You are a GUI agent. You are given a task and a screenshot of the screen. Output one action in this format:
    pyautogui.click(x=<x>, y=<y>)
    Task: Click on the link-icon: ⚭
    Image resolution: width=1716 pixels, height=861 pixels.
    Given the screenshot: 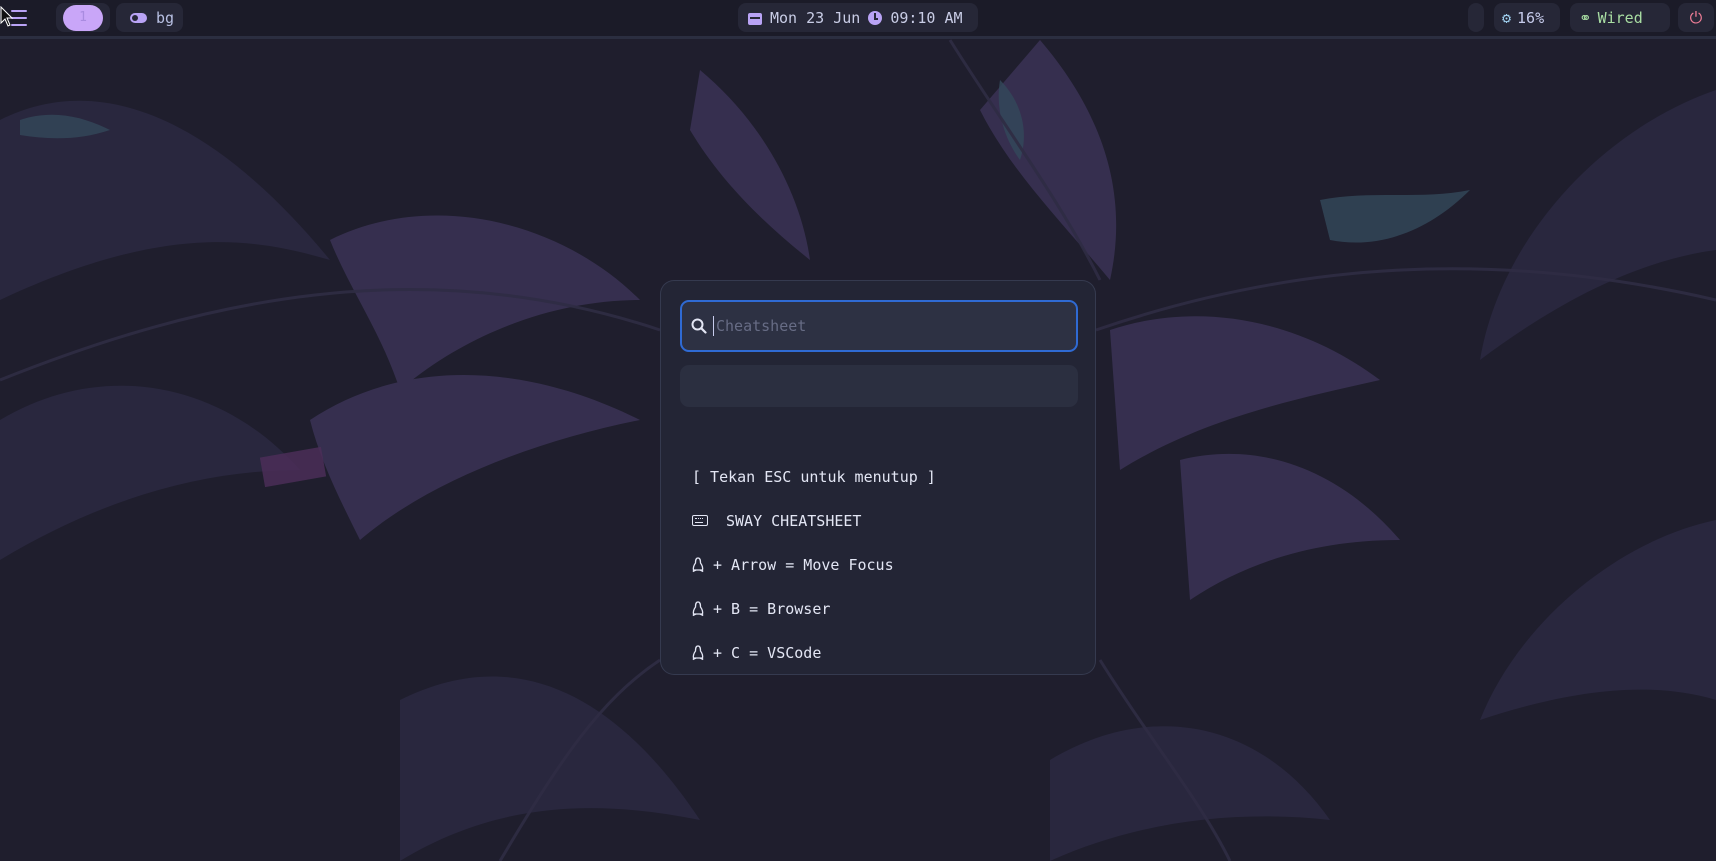 What is the action you would take?
    pyautogui.click(x=1585, y=17)
    